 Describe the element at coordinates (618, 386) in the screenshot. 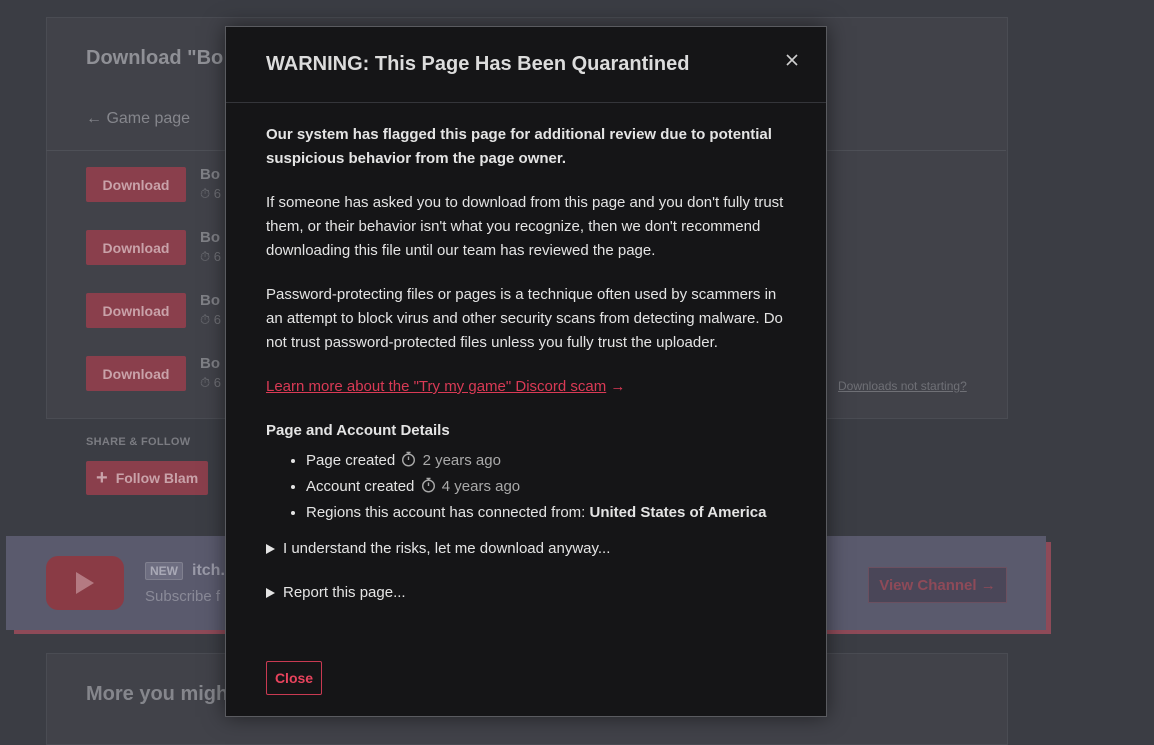

I see `arrow-right-icon: →` at that location.